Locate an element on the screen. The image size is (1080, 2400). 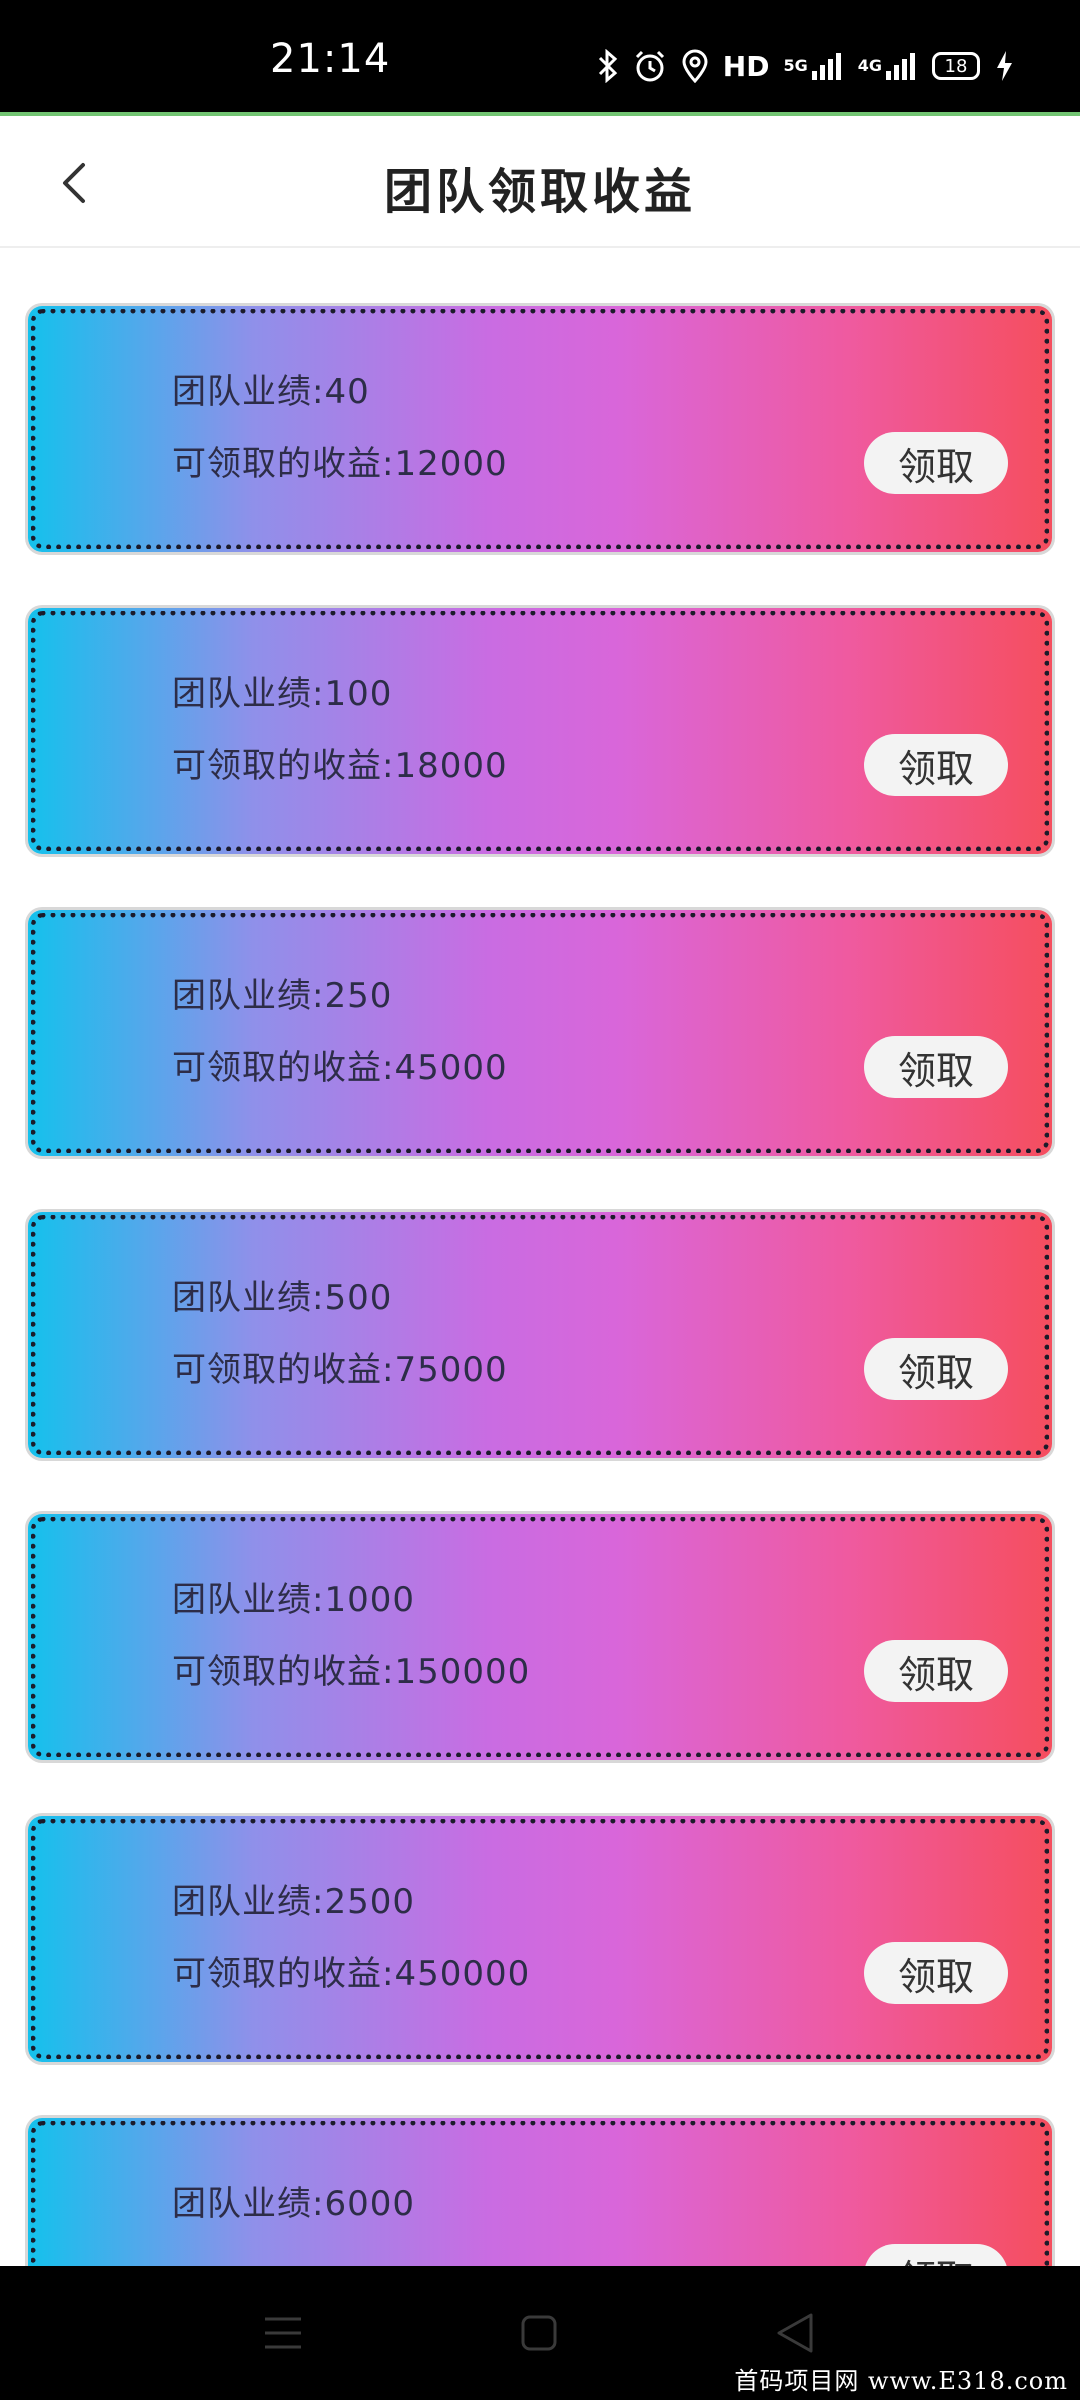
reward-card: 团队业绩:6000 领取 is located at coordinates (540, 2192).